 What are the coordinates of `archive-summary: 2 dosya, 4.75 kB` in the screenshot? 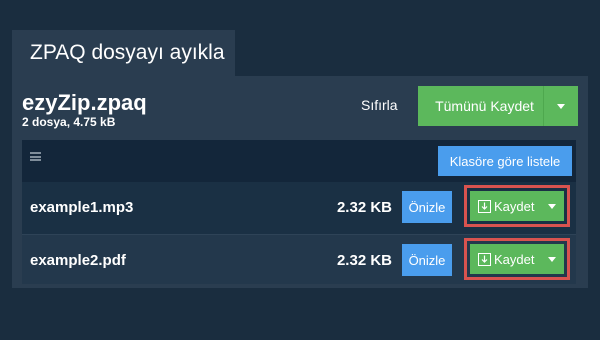 It's located at (69, 122).